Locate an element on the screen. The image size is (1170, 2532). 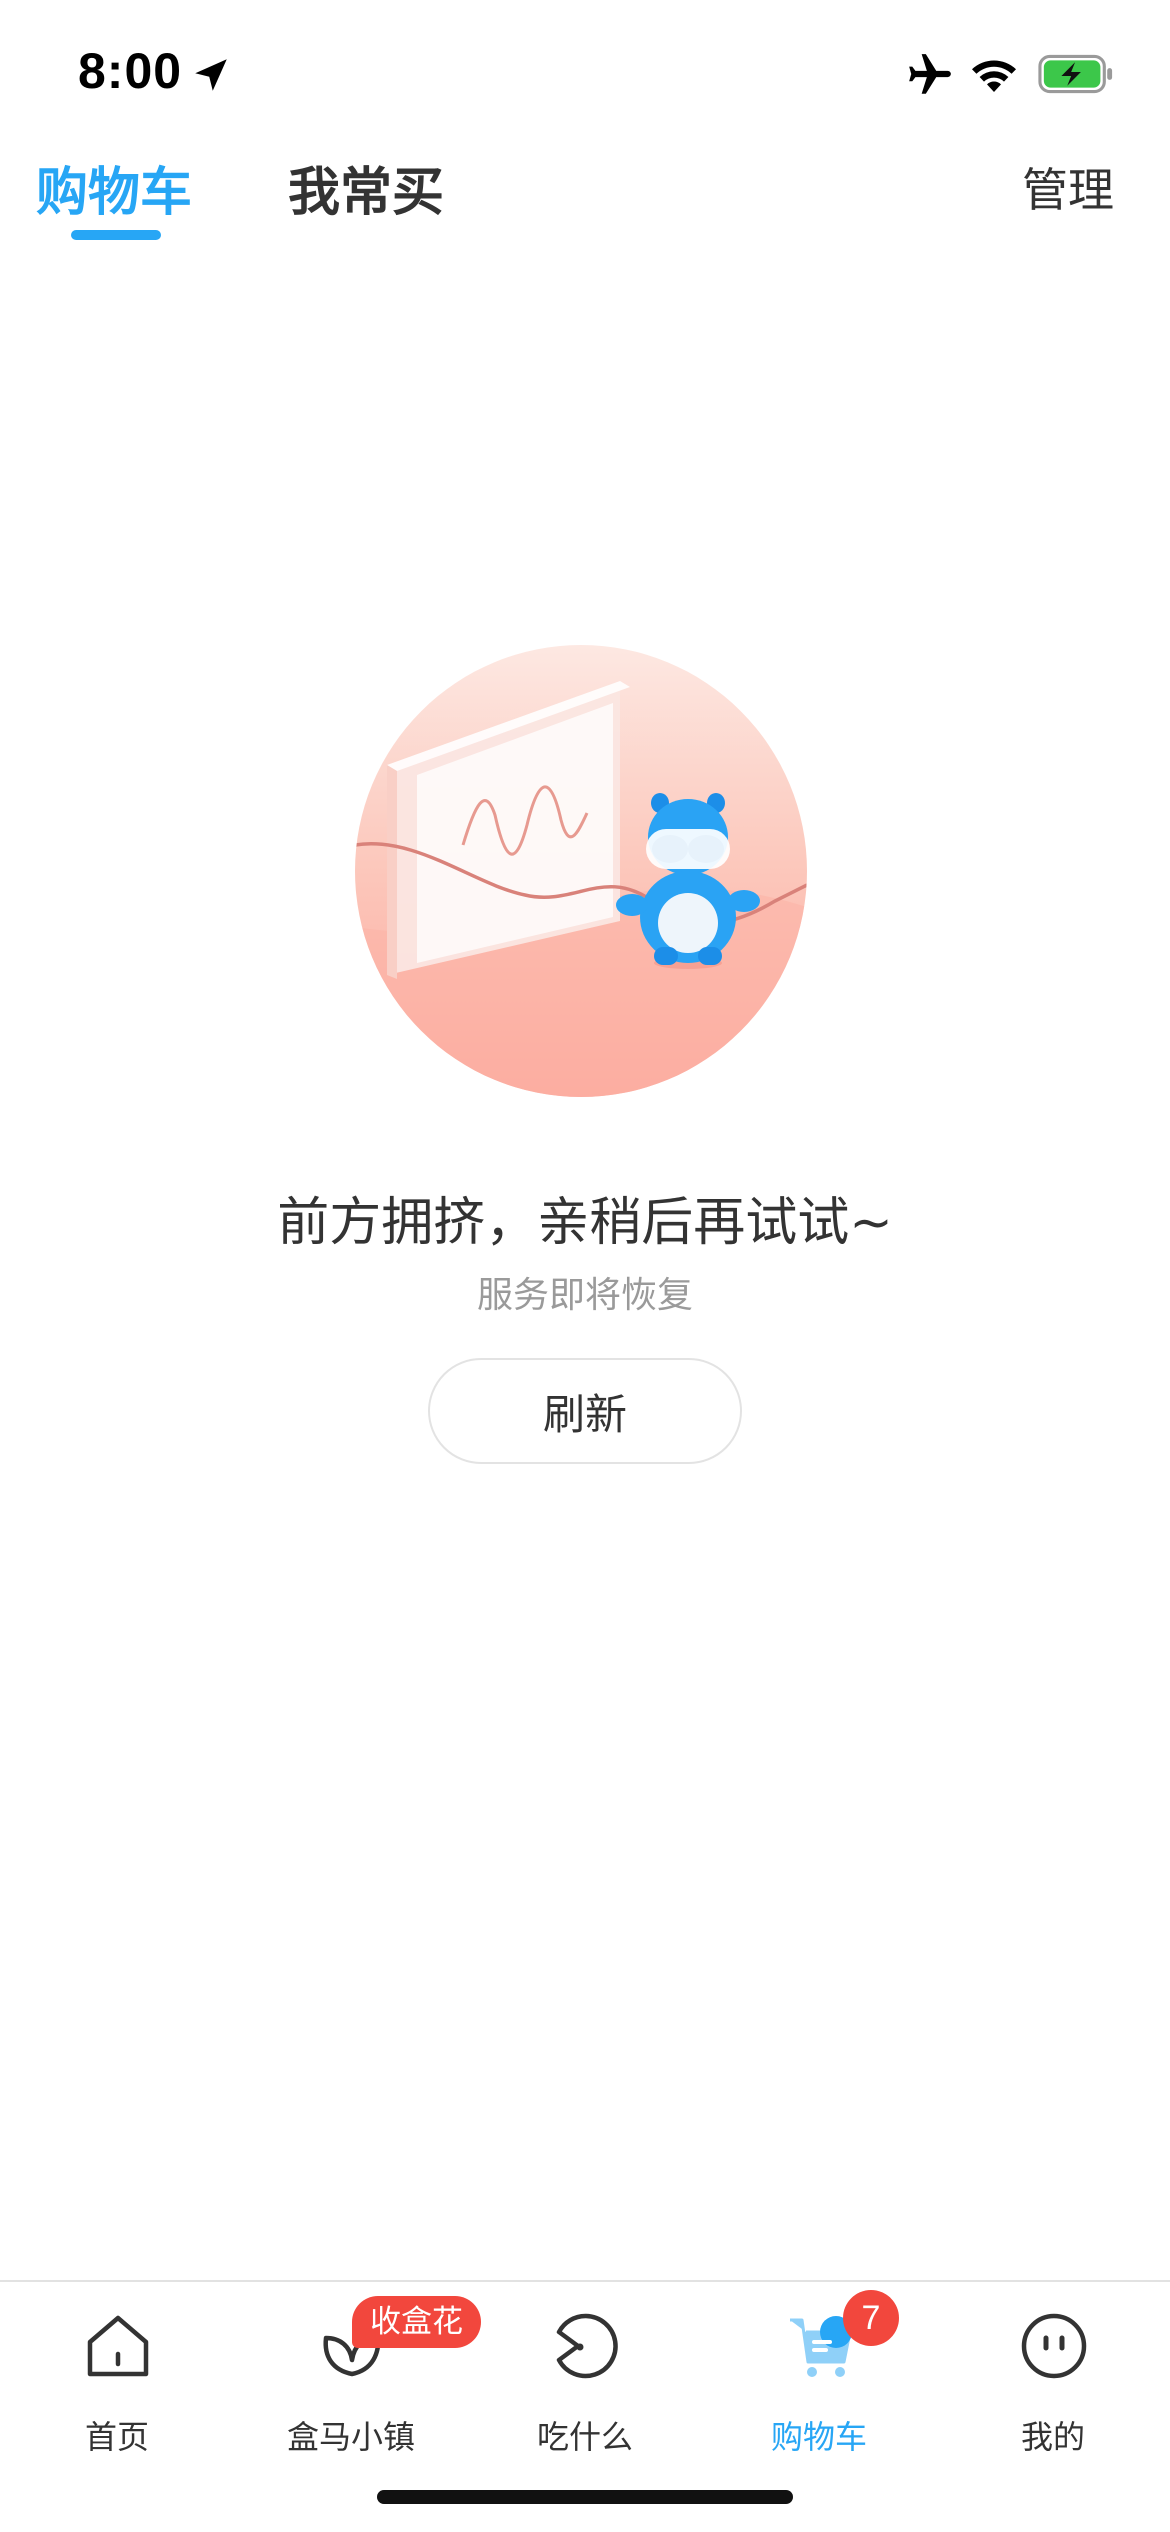
airplane-icon is located at coordinates (930, 74).